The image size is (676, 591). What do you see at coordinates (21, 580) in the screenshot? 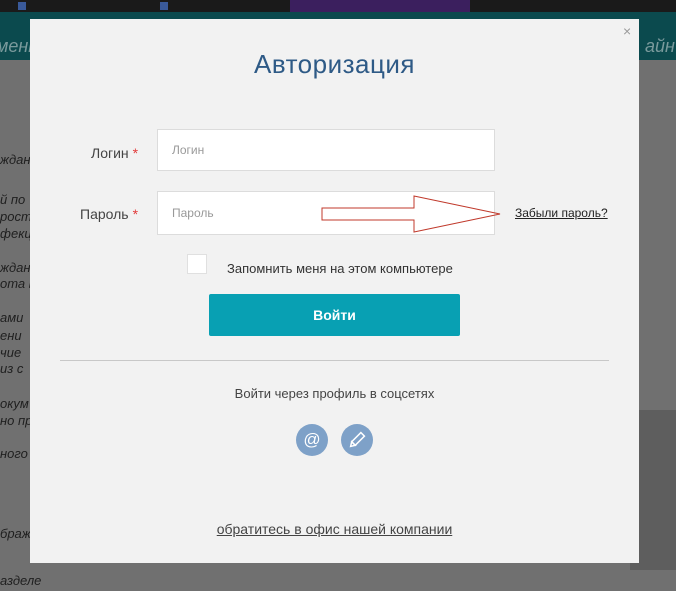
I see `bg-text-line: азделе` at bounding box center [21, 580].